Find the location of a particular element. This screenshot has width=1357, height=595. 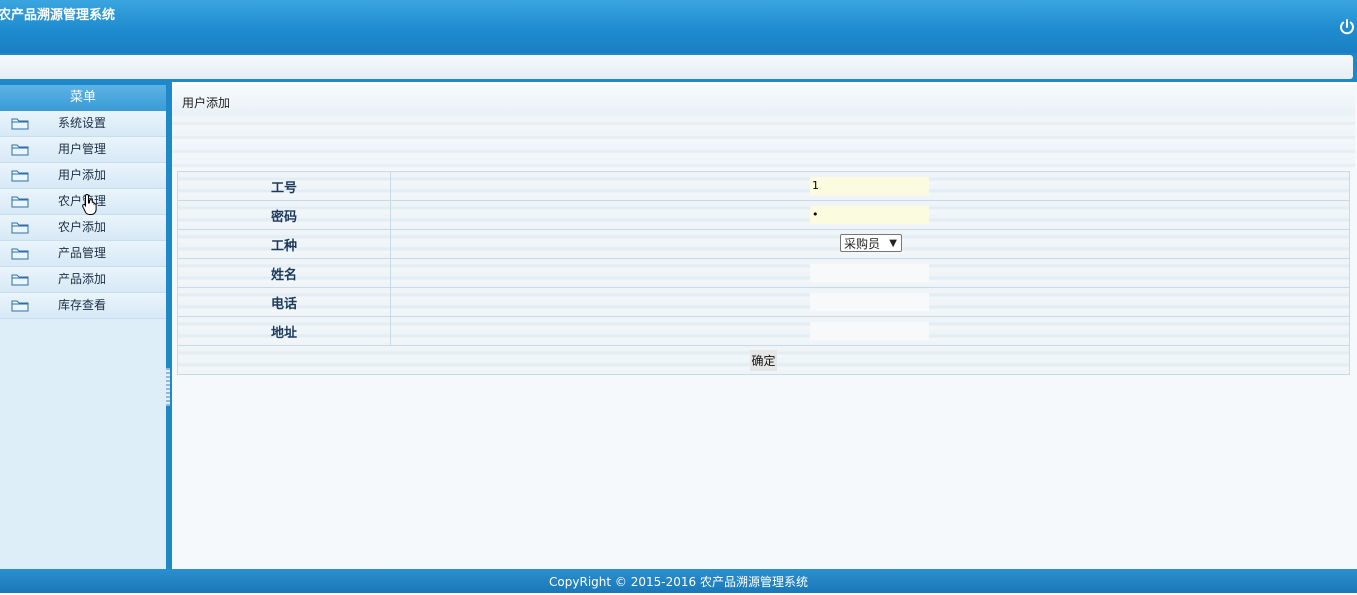

job-type-select: 采购员 ▼ is located at coordinates (871, 243).